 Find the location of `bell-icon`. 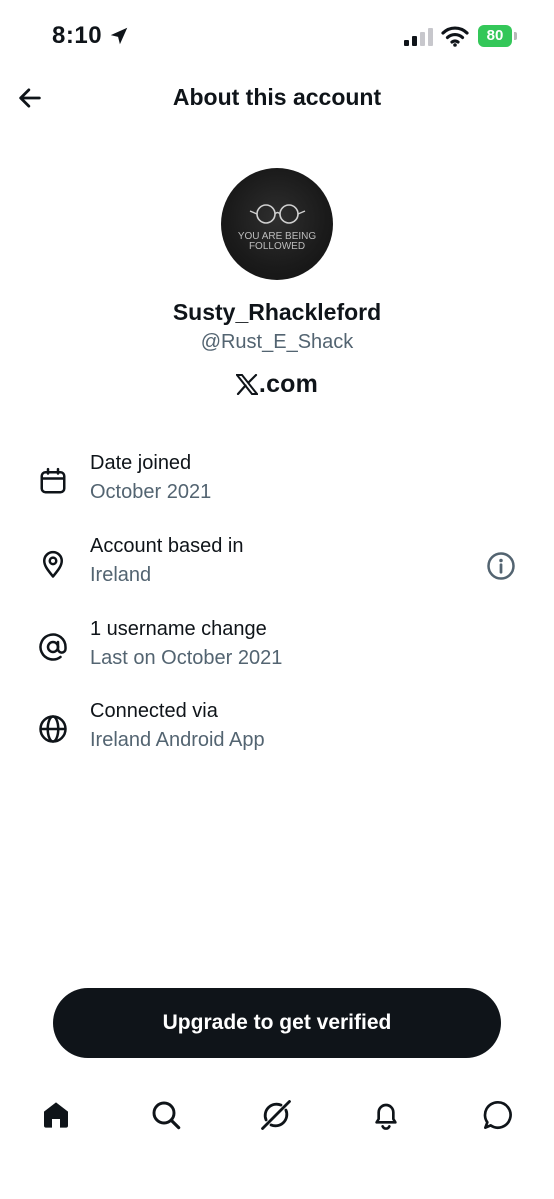

bell-icon is located at coordinates (386, 1116).